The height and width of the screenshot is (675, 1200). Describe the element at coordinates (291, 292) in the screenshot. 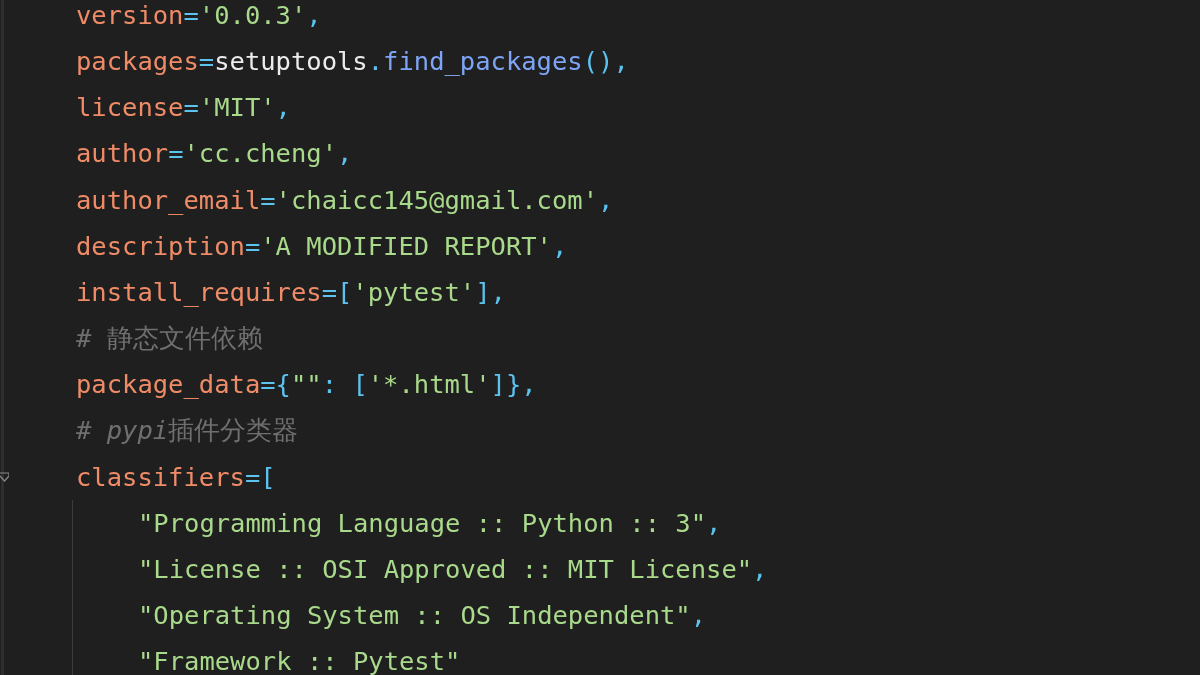

I see `code-line: install_requires=['pytest'],` at that location.